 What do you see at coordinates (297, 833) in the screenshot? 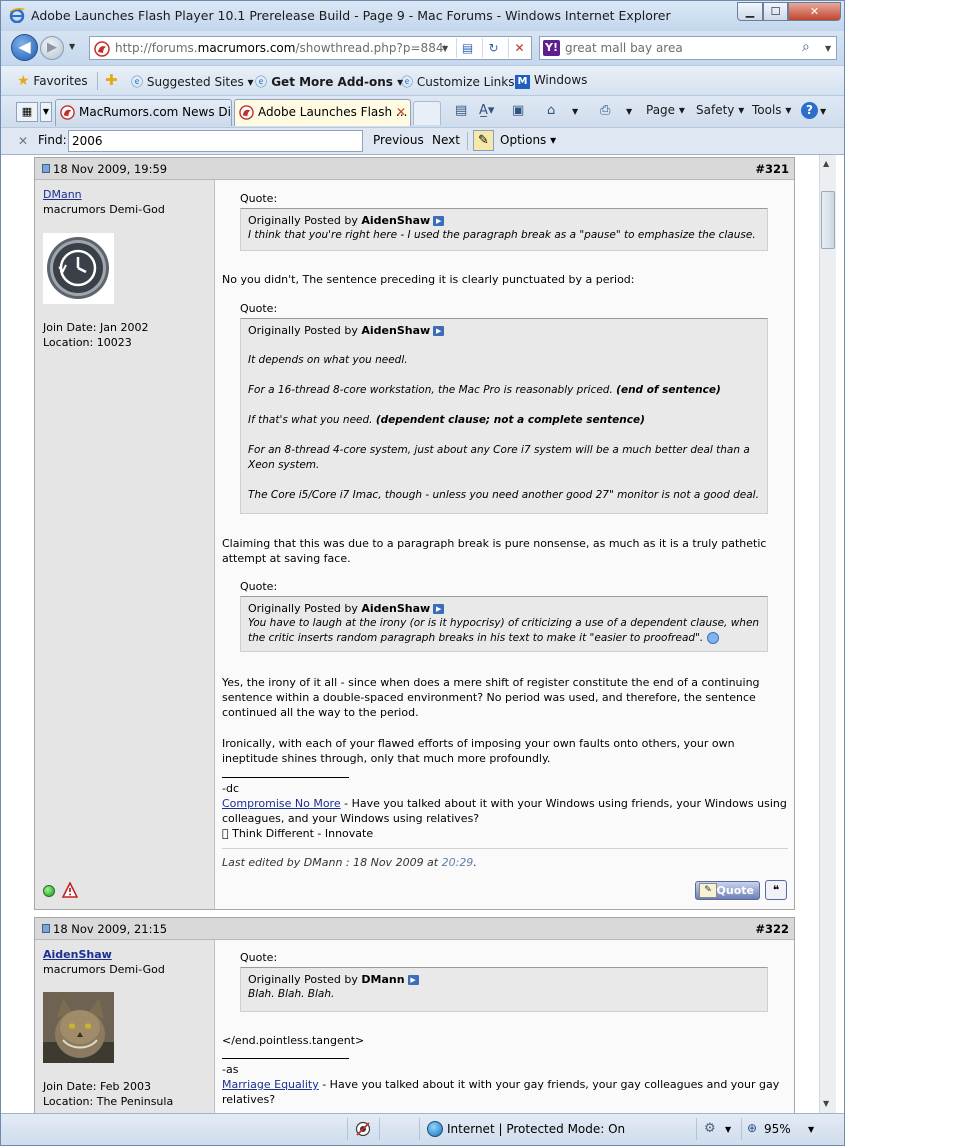
I see `signature-line:  Think Different - Innovate` at bounding box center [297, 833].